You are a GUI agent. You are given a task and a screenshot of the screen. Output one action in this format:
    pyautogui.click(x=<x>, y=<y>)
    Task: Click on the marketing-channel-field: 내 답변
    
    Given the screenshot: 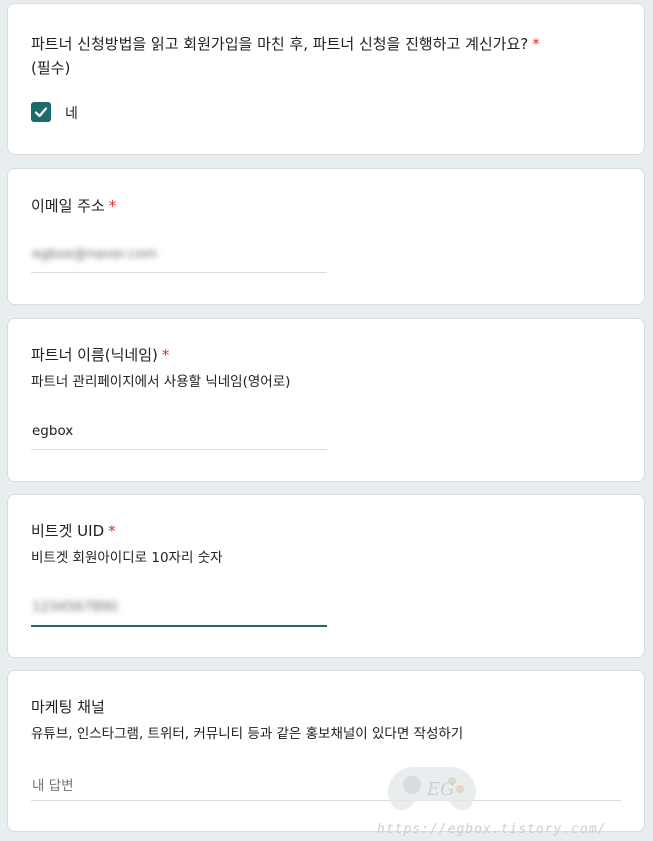 What is the action you would take?
    pyautogui.click(x=326, y=784)
    